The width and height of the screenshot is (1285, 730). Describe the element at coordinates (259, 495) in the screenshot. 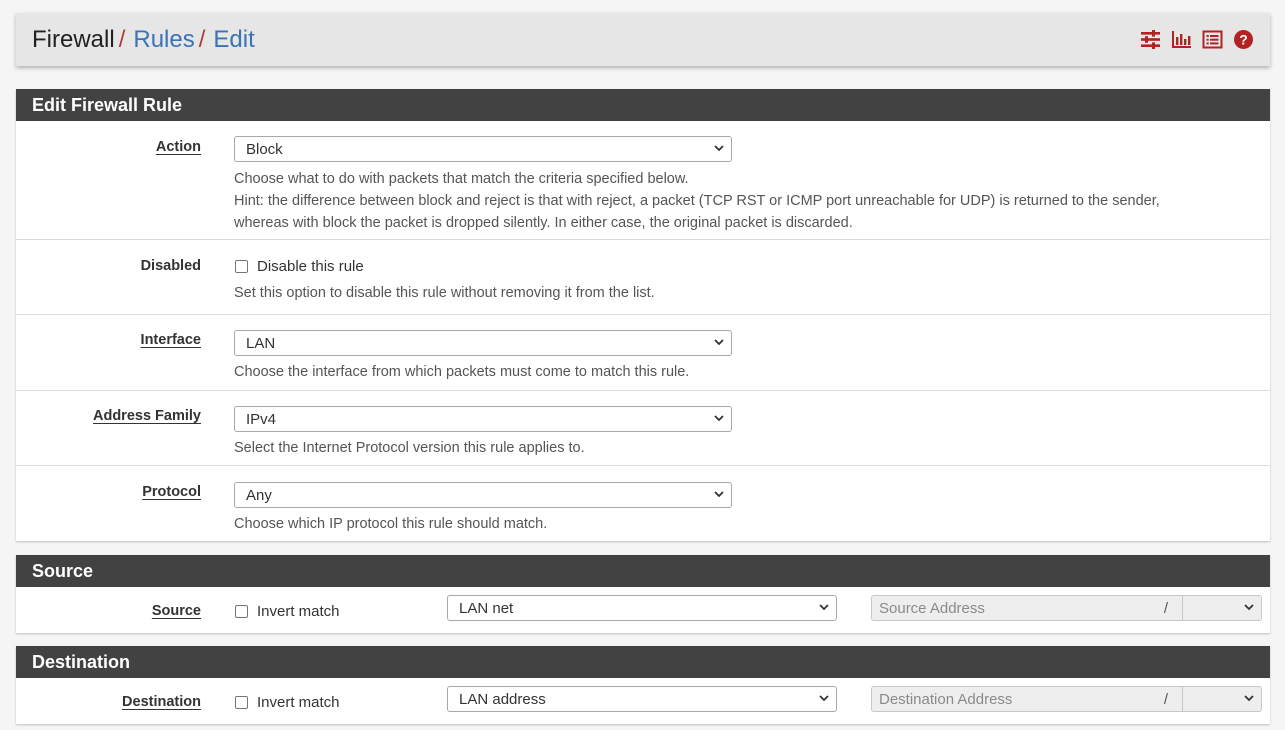

I see `protocol-select-value: Any` at that location.